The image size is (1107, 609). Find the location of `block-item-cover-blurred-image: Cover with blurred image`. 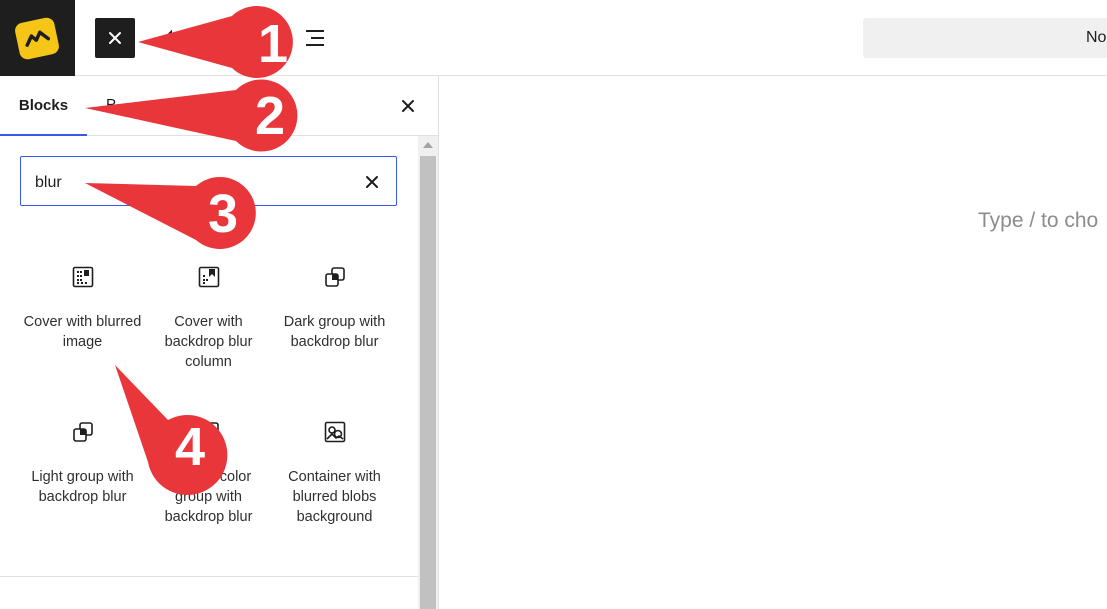

block-item-cover-blurred-image: Cover with blurred image is located at coordinates (82, 331).